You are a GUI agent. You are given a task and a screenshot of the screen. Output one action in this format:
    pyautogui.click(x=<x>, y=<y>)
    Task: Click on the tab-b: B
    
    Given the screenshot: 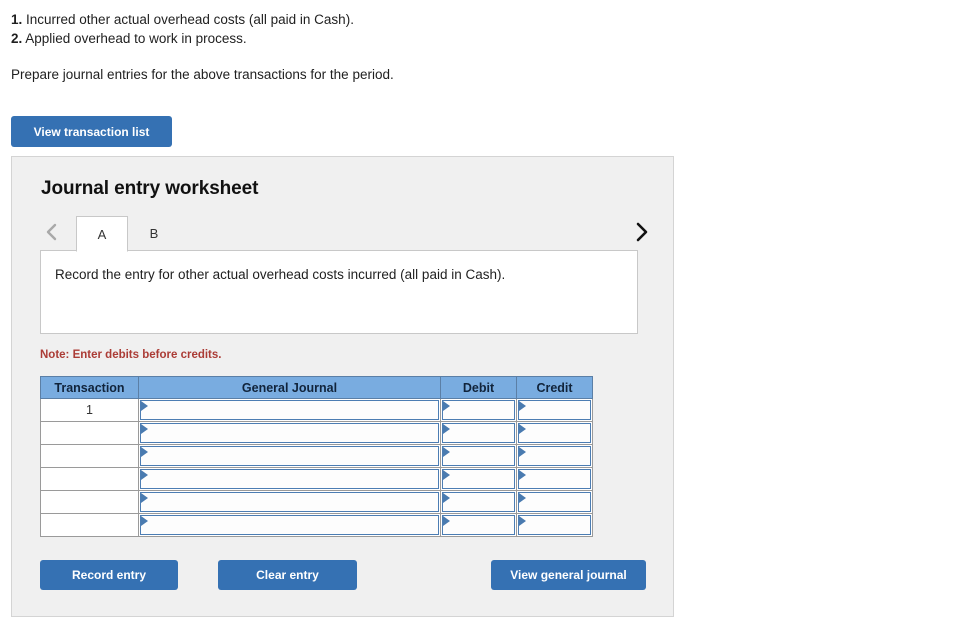 What is the action you would take?
    pyautogui.click(x=154, y=233)
    